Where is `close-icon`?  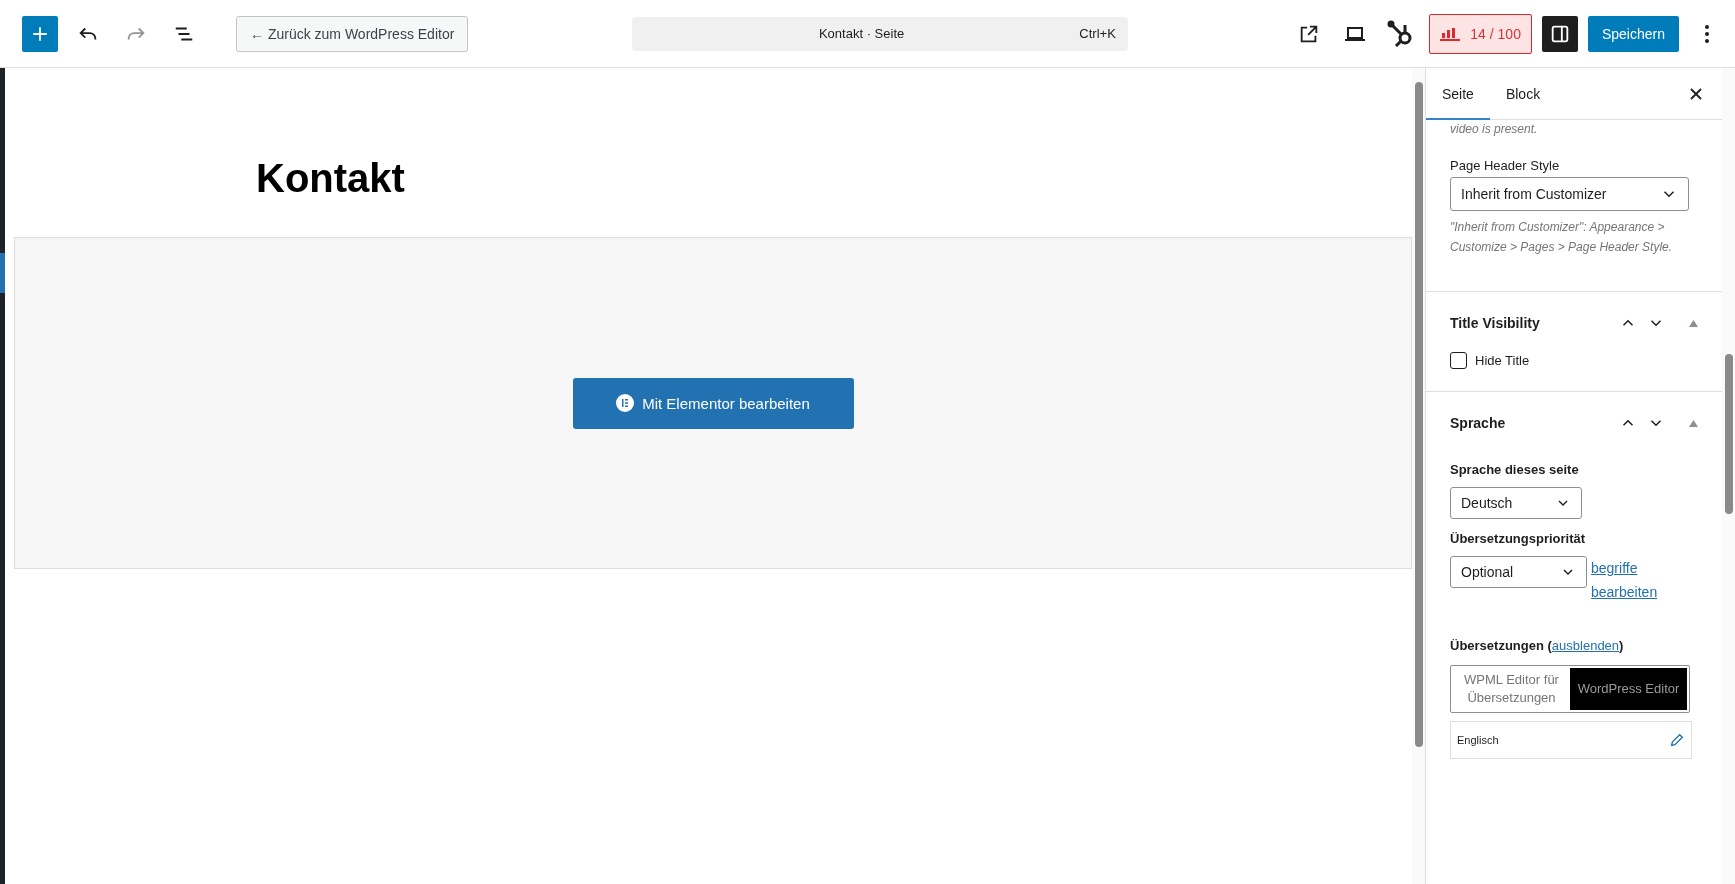 close-icon is located at coordinates (1696, 93).